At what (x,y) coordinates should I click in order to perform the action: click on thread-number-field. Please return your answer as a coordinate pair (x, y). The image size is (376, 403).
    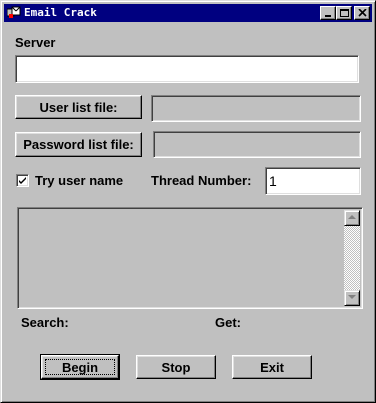
    Looking at the image, I should click on (313, 181).